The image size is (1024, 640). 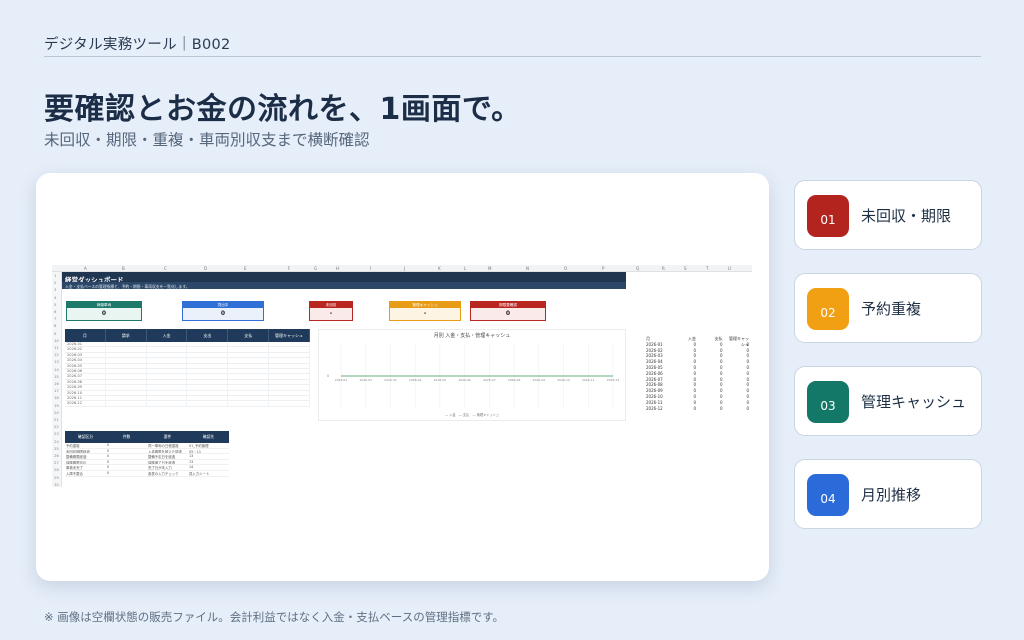 I want to click on brand-label: デジタル実務ツール｜B002, so click(x=137, y=45).